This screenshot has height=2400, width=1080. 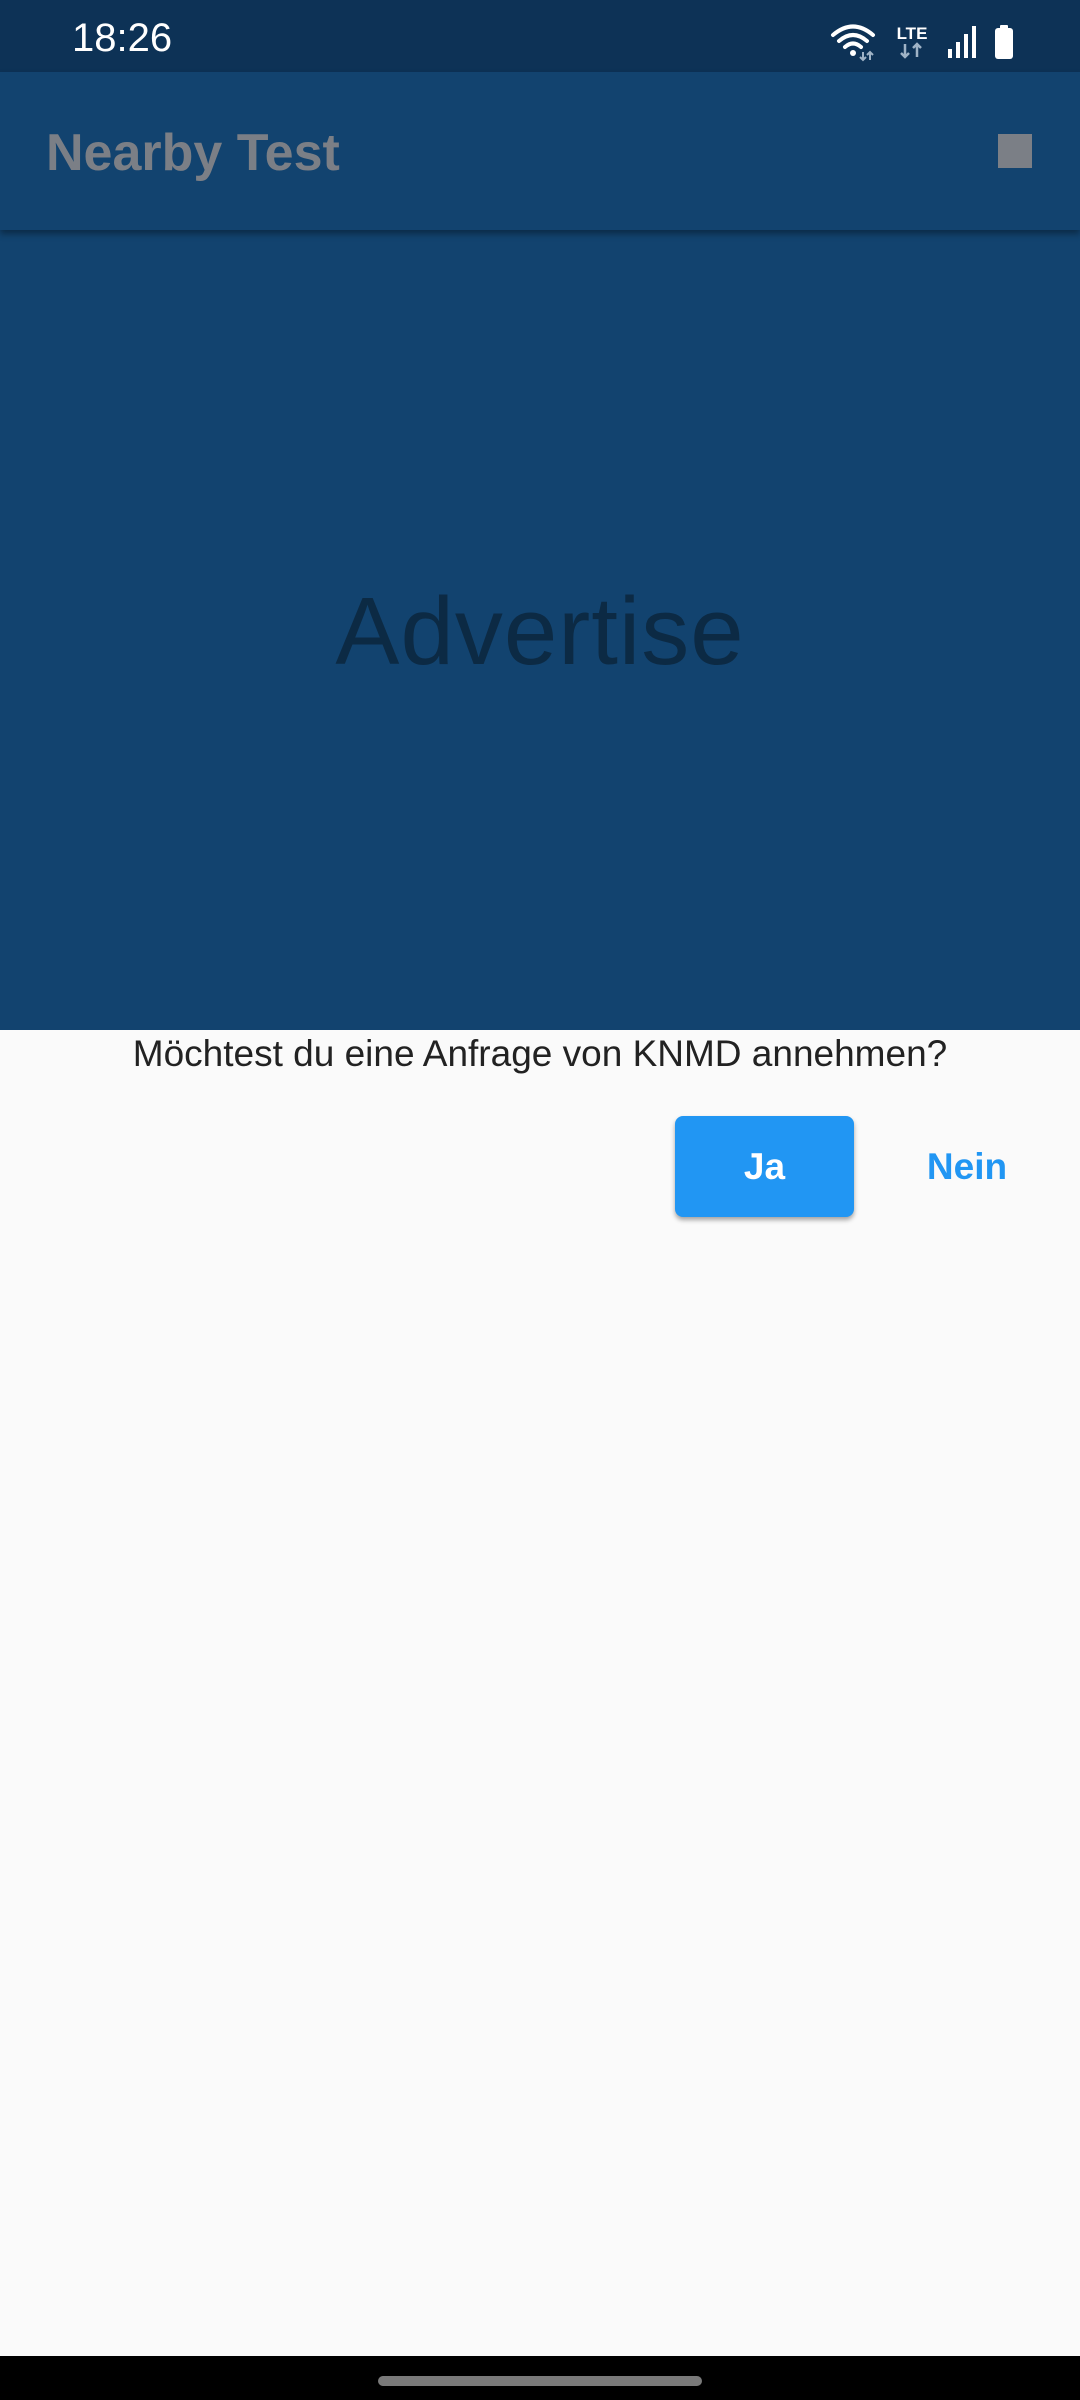 What do you see at coordinates (193, 153) in the screenshot?
I see `app-title: Nearby Test` at bounding box center [193, 153].